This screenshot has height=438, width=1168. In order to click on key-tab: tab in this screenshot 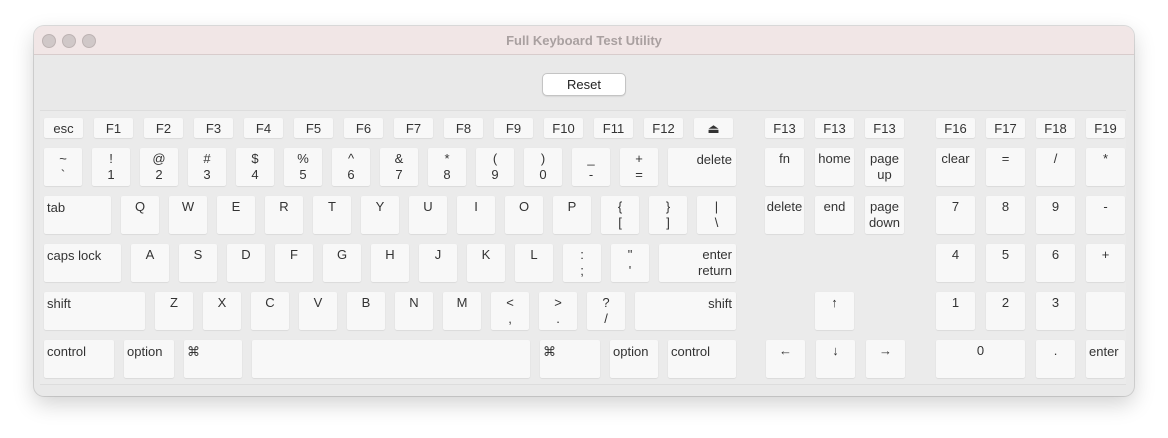, I will do `click(77, 215)`.